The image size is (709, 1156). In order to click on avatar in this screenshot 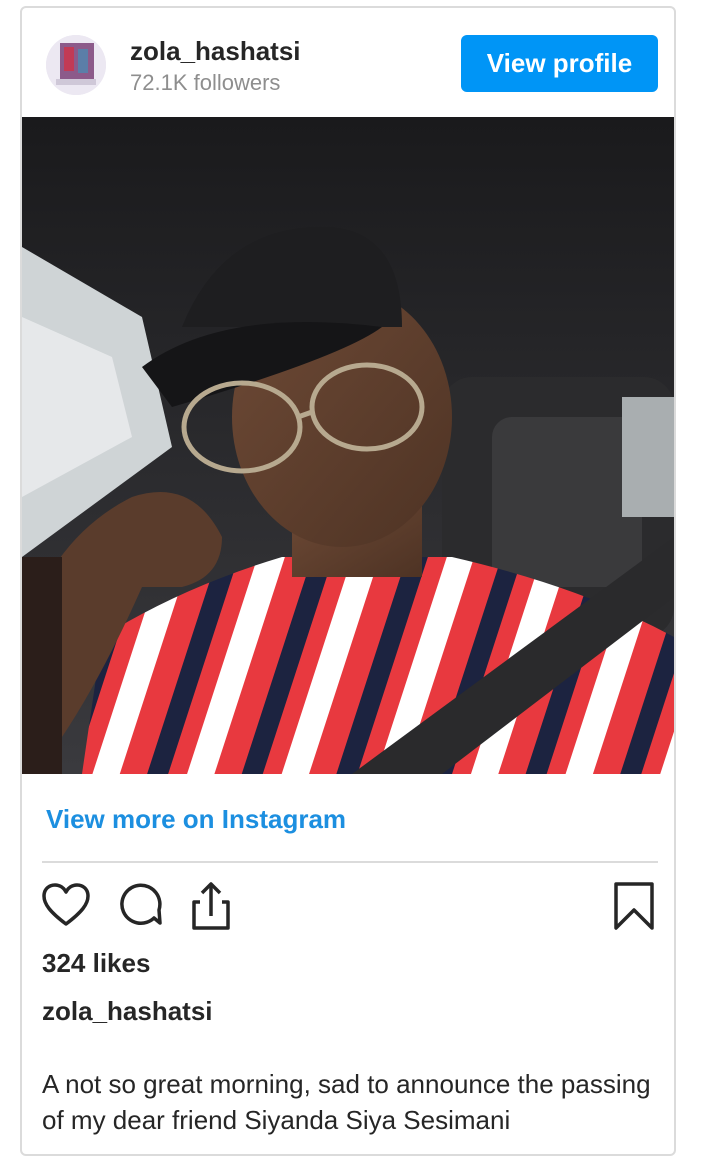, I will do `click(76, 65)`.